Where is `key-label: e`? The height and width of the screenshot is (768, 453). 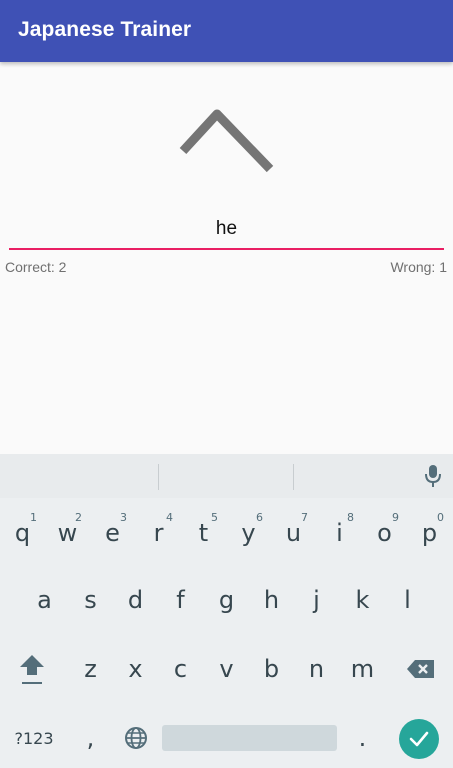
key-label: e is located at coordinates (112, 533).